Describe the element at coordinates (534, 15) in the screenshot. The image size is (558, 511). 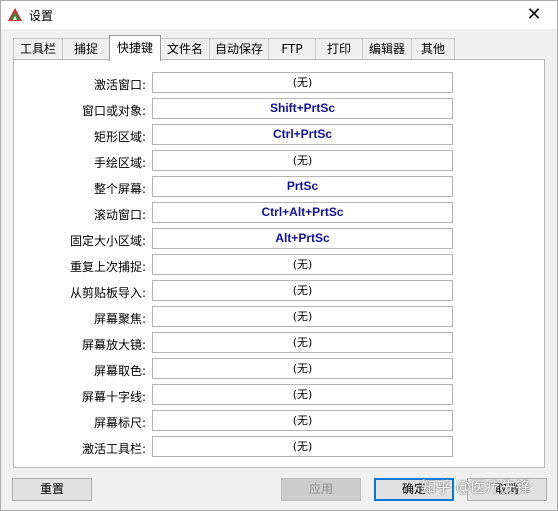
I see `close-button: ✕` at that location.